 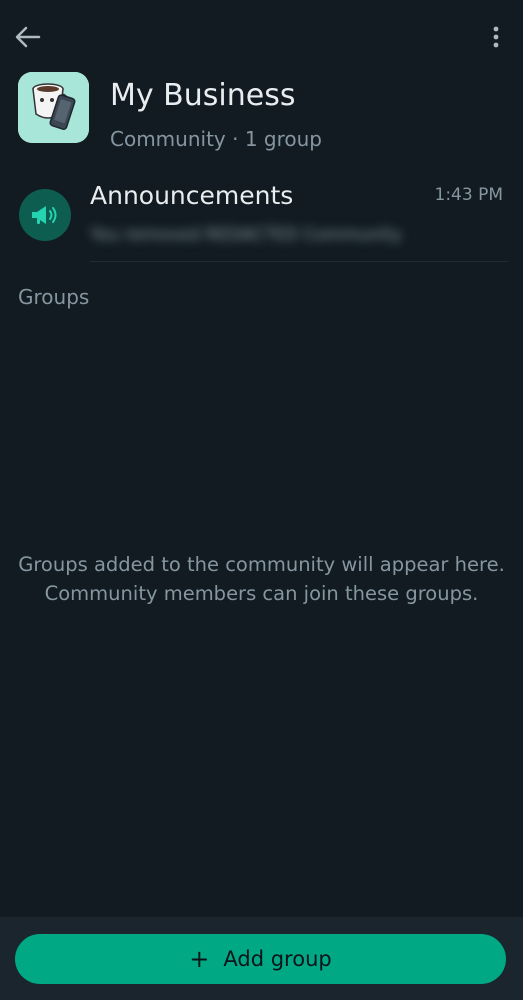 What do you see at coordinates (203, 95) in the screenshot?
I see `community-title: My Business` at bounding box center [203, 95].